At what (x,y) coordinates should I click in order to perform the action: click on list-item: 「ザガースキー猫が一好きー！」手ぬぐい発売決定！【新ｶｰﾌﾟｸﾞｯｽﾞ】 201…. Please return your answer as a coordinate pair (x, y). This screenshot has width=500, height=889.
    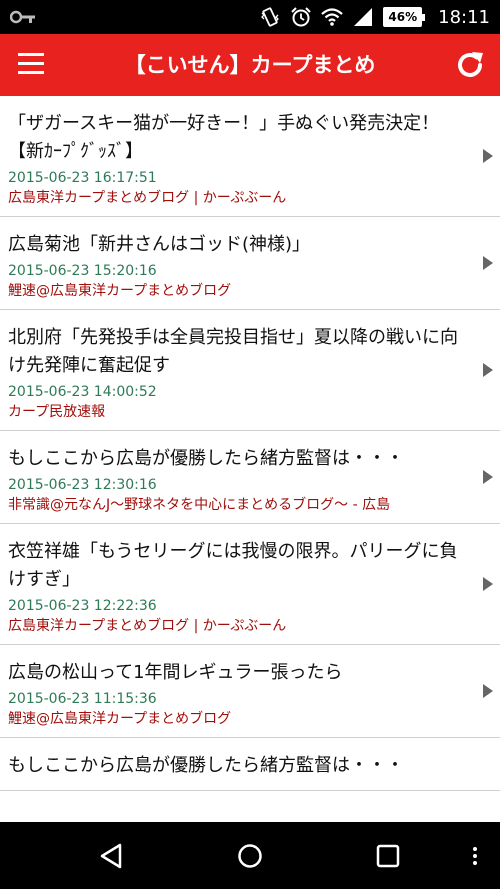
    Looking at the image, I should click on (250, 156).